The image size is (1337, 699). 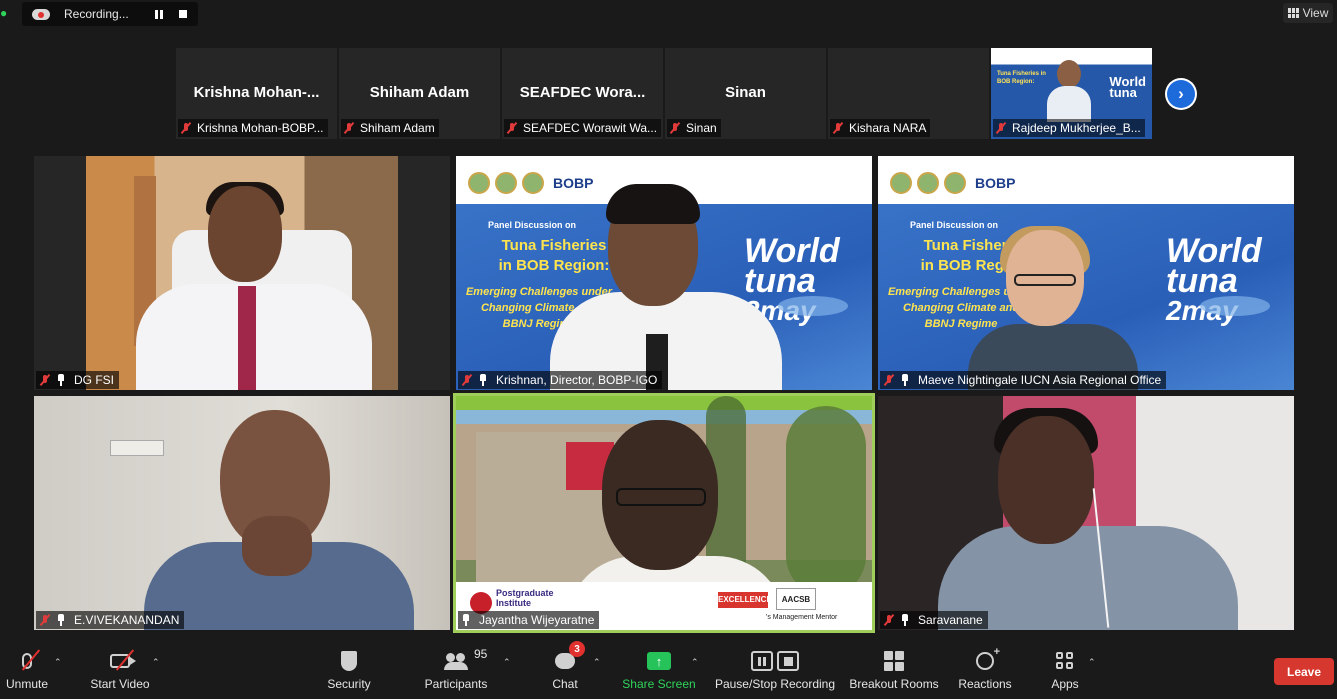 I want to click on reactions-label: Reactions, so click(x=985, y=684).